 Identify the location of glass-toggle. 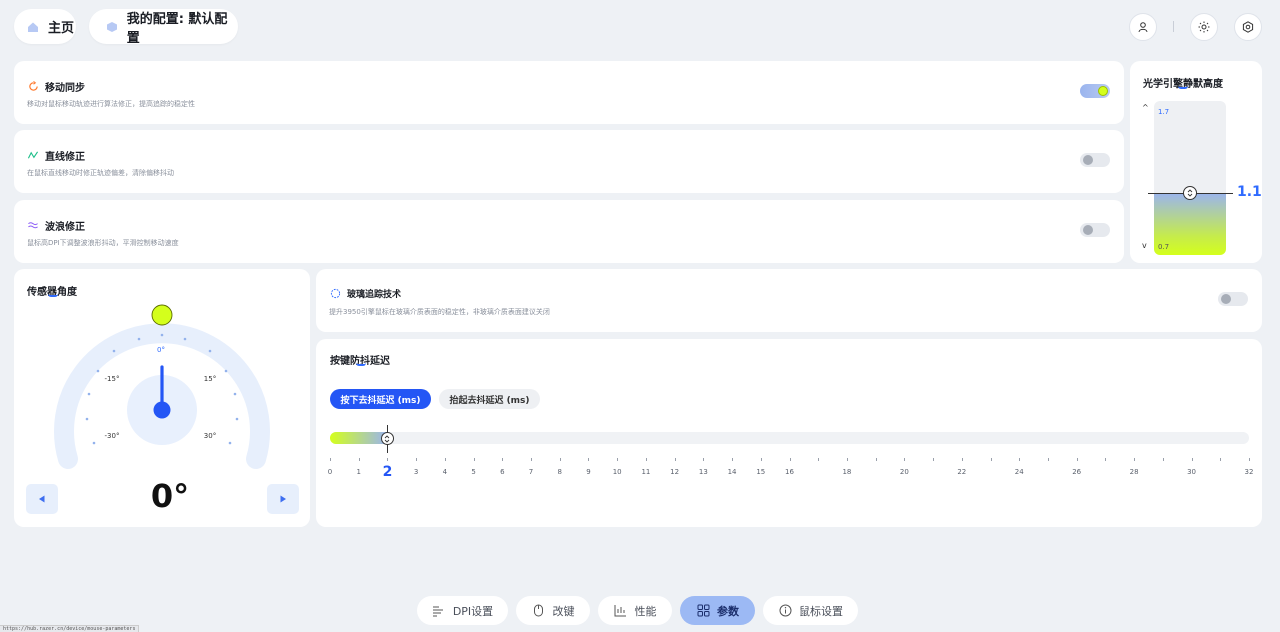
(1233, 299).